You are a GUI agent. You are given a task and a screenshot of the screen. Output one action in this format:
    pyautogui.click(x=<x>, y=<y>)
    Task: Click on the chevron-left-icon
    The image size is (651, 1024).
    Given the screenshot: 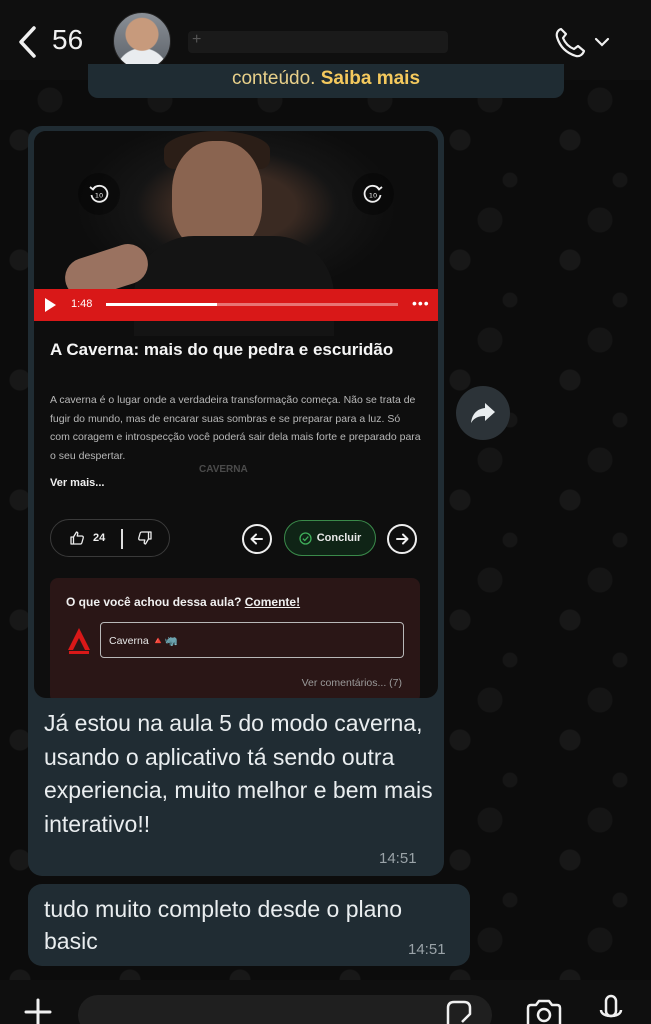 What is the action you would take?
    pyautogui.click(x=27, y=42)
    